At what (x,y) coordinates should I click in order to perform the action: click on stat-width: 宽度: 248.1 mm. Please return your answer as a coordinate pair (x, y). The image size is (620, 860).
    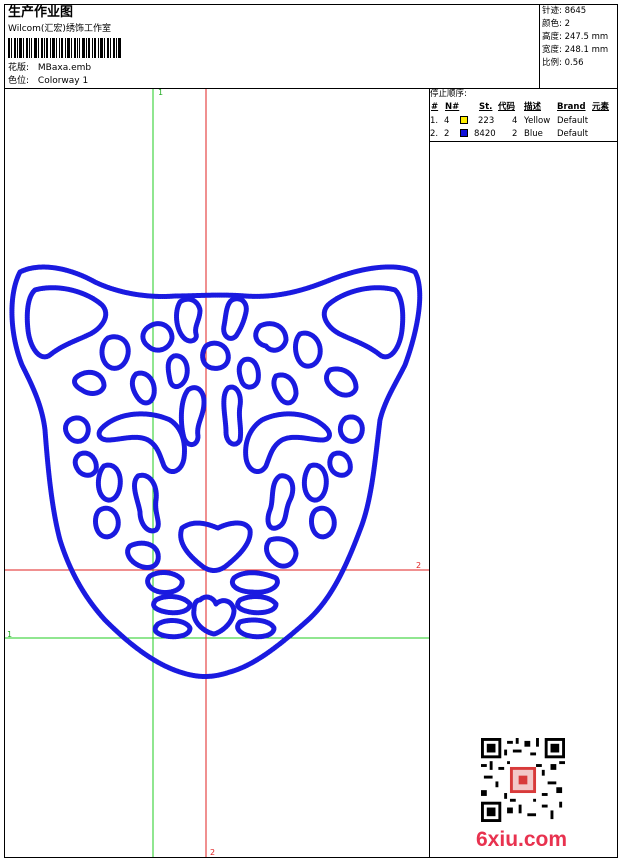
    Looking at the image, I should click on (575, 50).